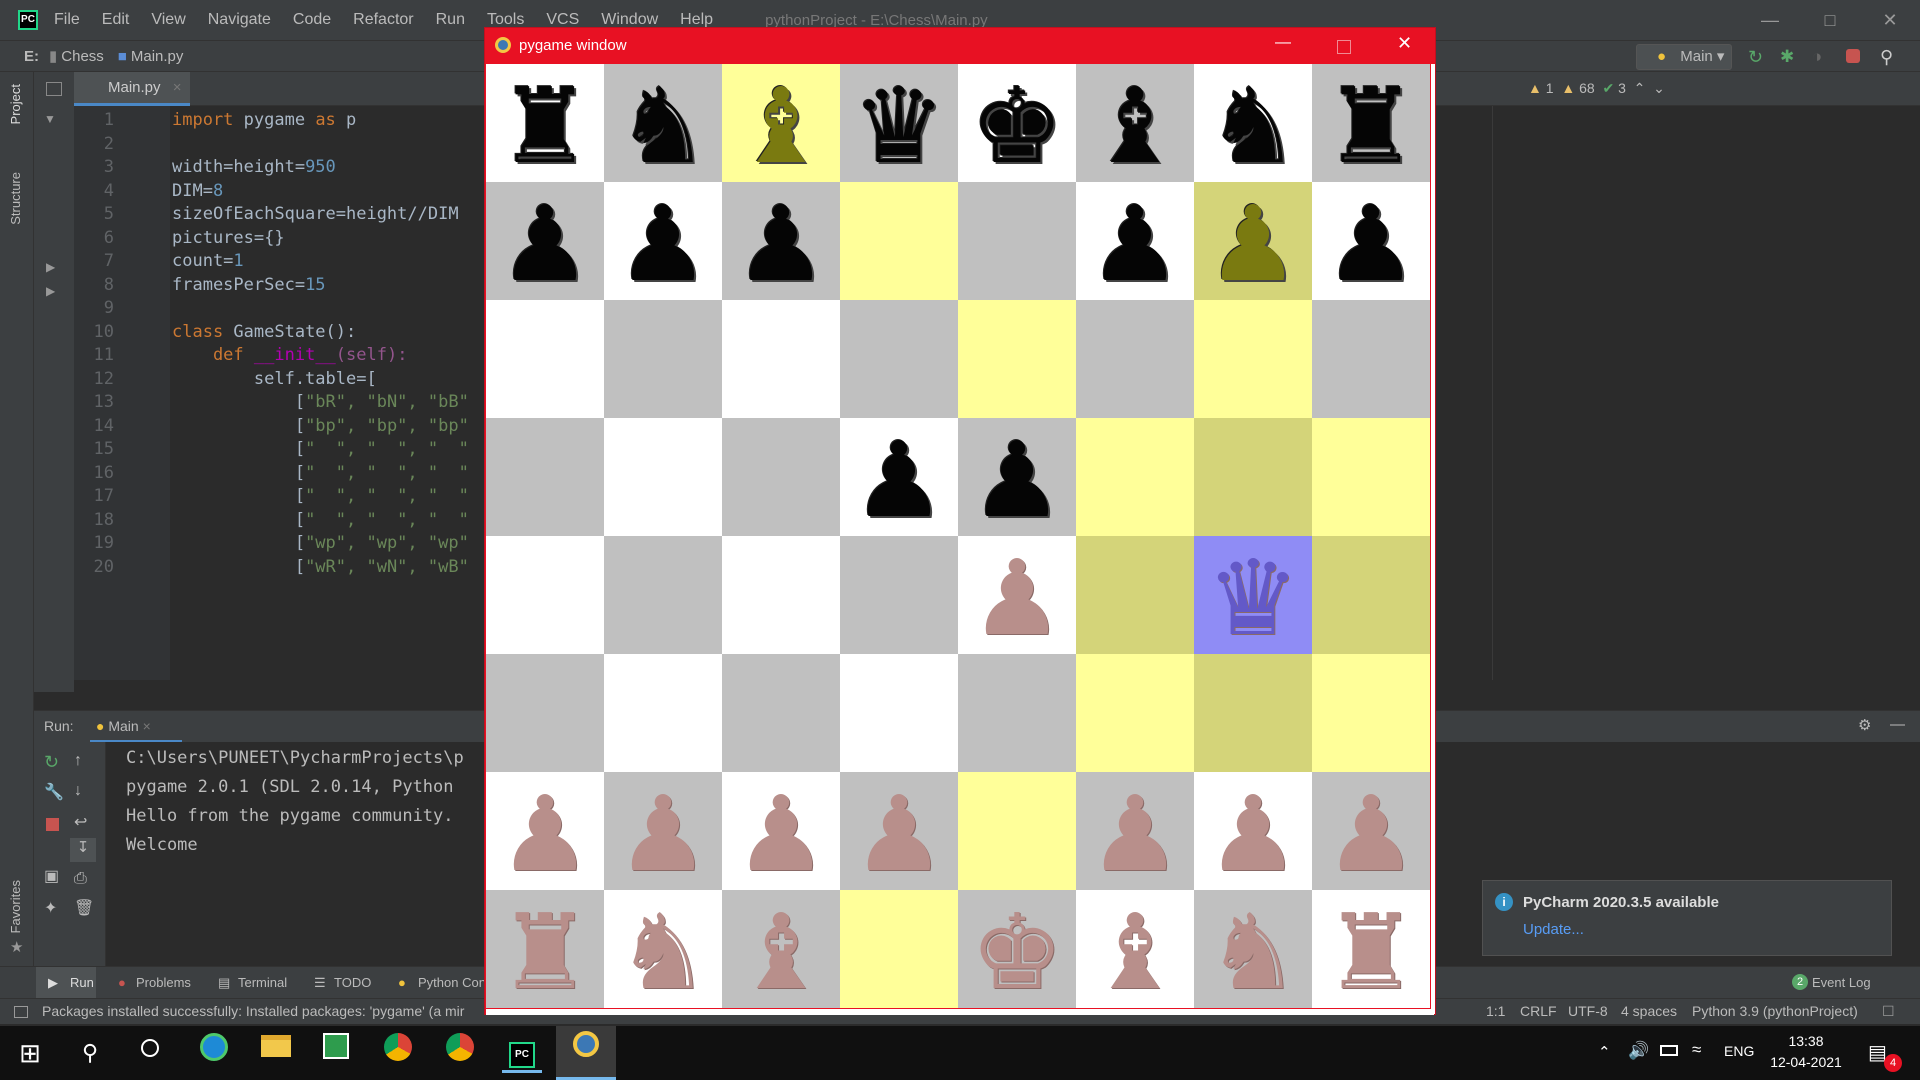  What do you see at coordinates (1538, 1011) in the screenshot?
I see `line-separator: CRLF` at bounding box center [1538, 1011].